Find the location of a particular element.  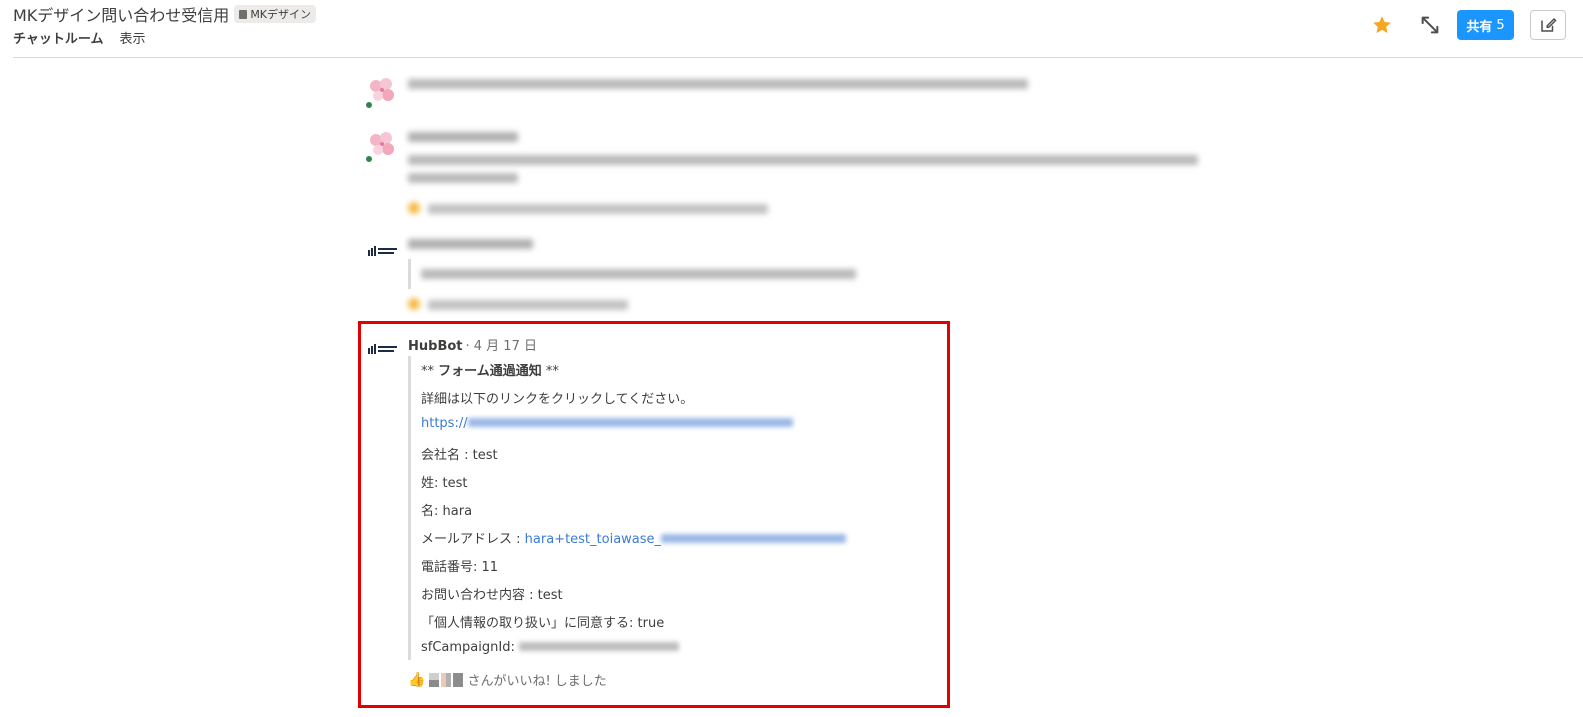

title-row: MKデザイン問い合わせ受信用 MKデザイン is located at coordinates (165, 14).